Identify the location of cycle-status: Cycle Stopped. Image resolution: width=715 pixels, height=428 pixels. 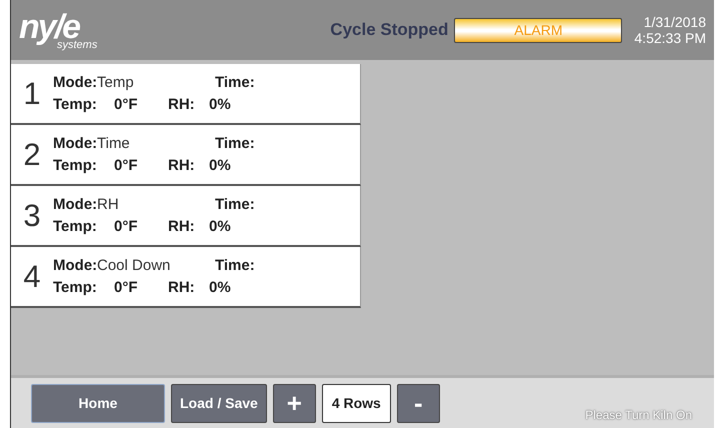
(389, 30).